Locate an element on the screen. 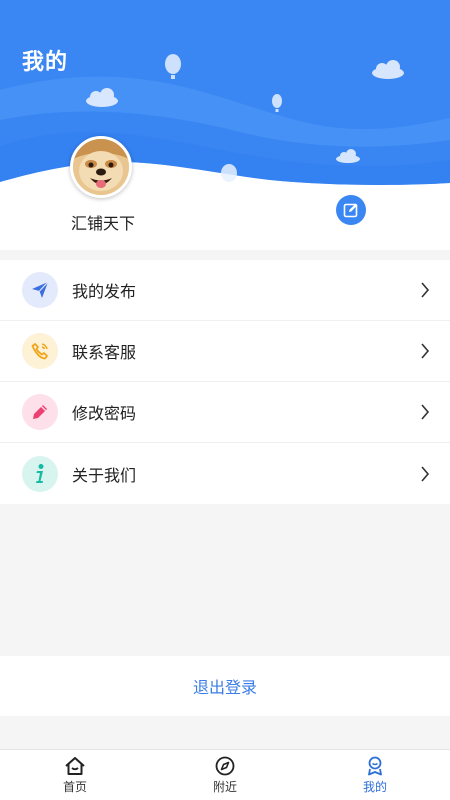 Image resolution: width=450 pixels, height=800 pixels. menu-item-change-password: 修改密码 is located at coordinates (225, 412).